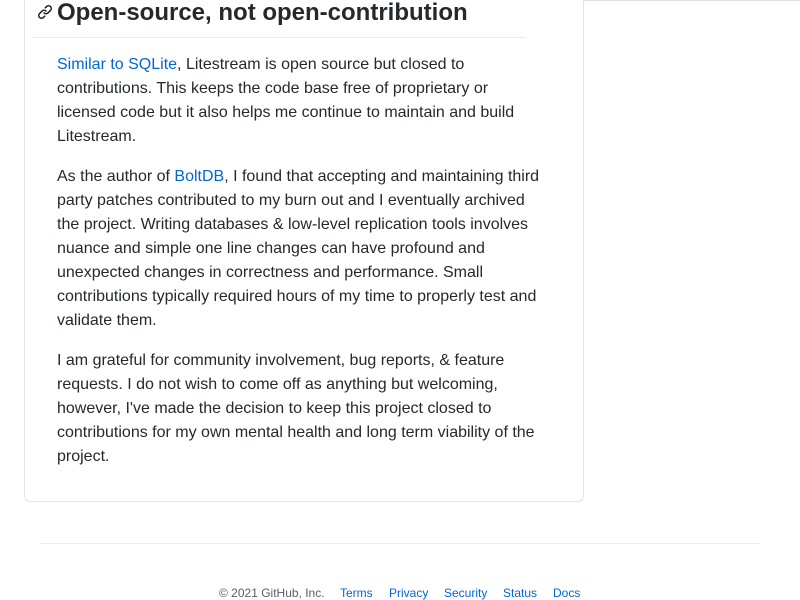  I want to click on footer-link-docs: Docs, so click(566, 592).